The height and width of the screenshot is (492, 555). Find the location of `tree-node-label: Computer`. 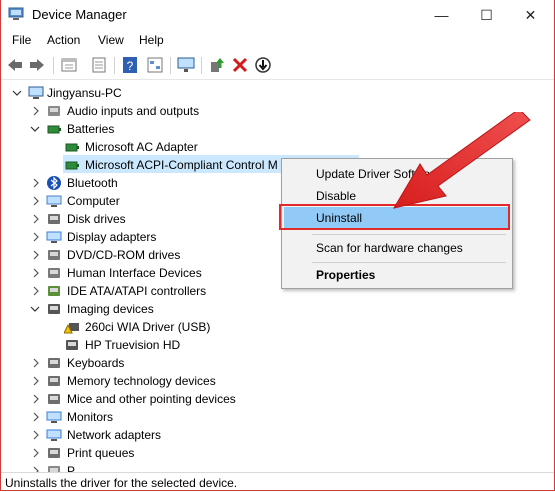

tree-node-label: Computer is located at coordinates (93, 201).